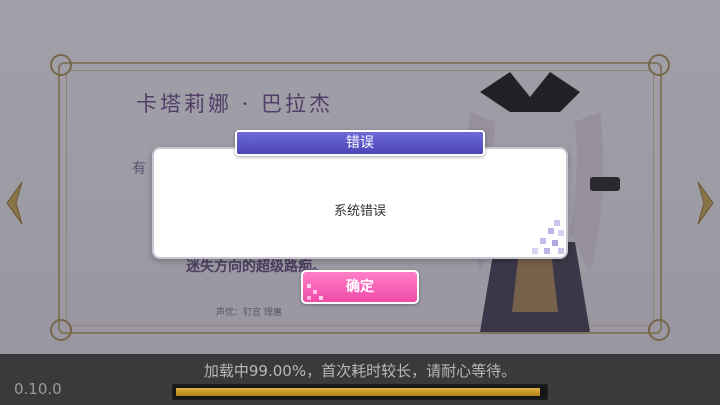  Describe the element at coordinates (360, 371) in the screenshot. I see `loading-status-text: 加载中99.00%，首次耗时较长，请耐心等待。` at that location.